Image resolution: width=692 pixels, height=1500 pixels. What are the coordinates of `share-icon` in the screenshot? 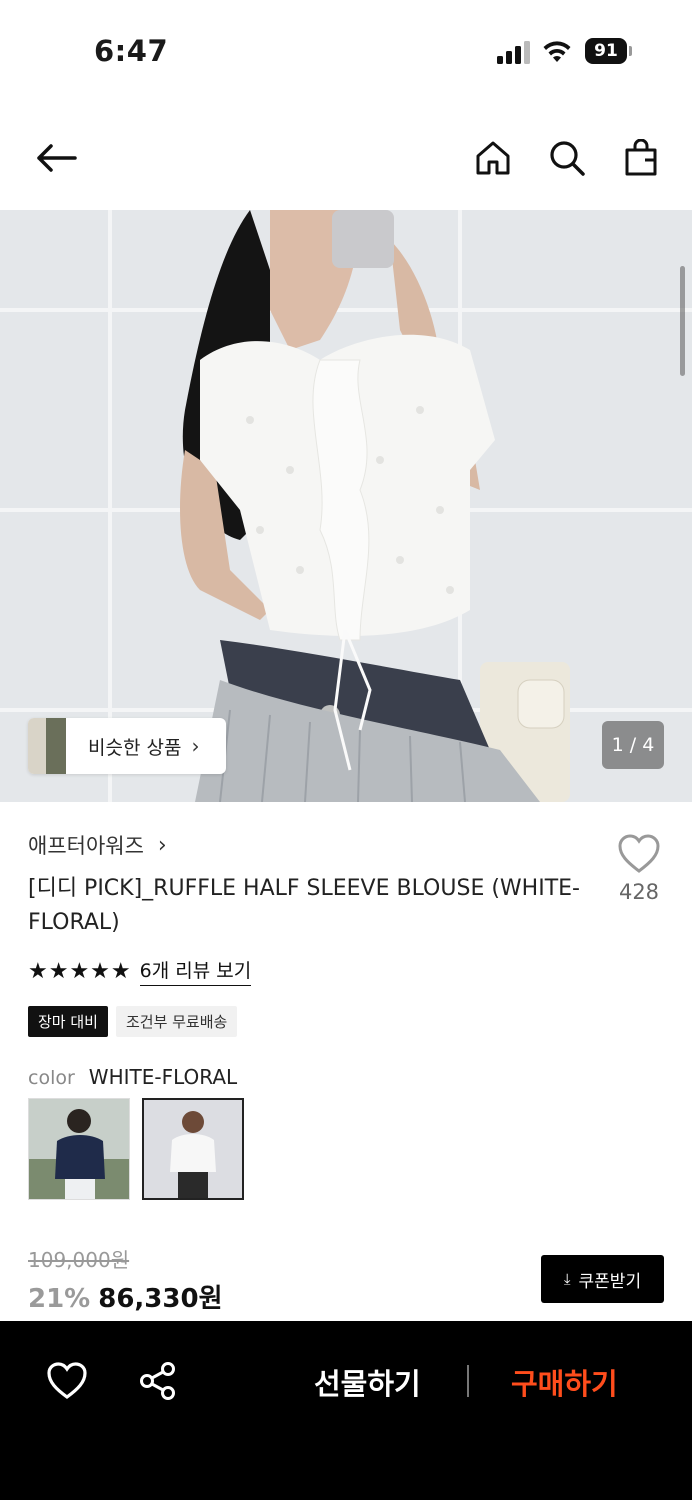 It's located at (158, 1381).